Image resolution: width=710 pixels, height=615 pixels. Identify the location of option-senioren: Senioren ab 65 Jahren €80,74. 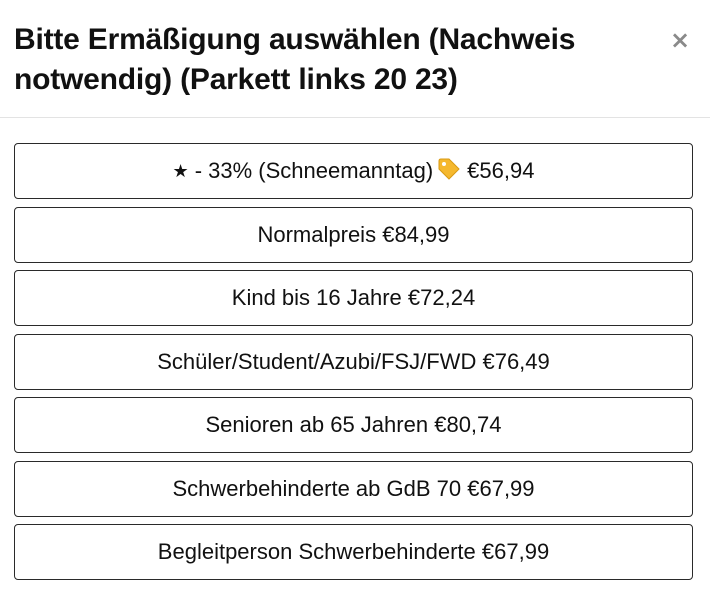
(353, 425).